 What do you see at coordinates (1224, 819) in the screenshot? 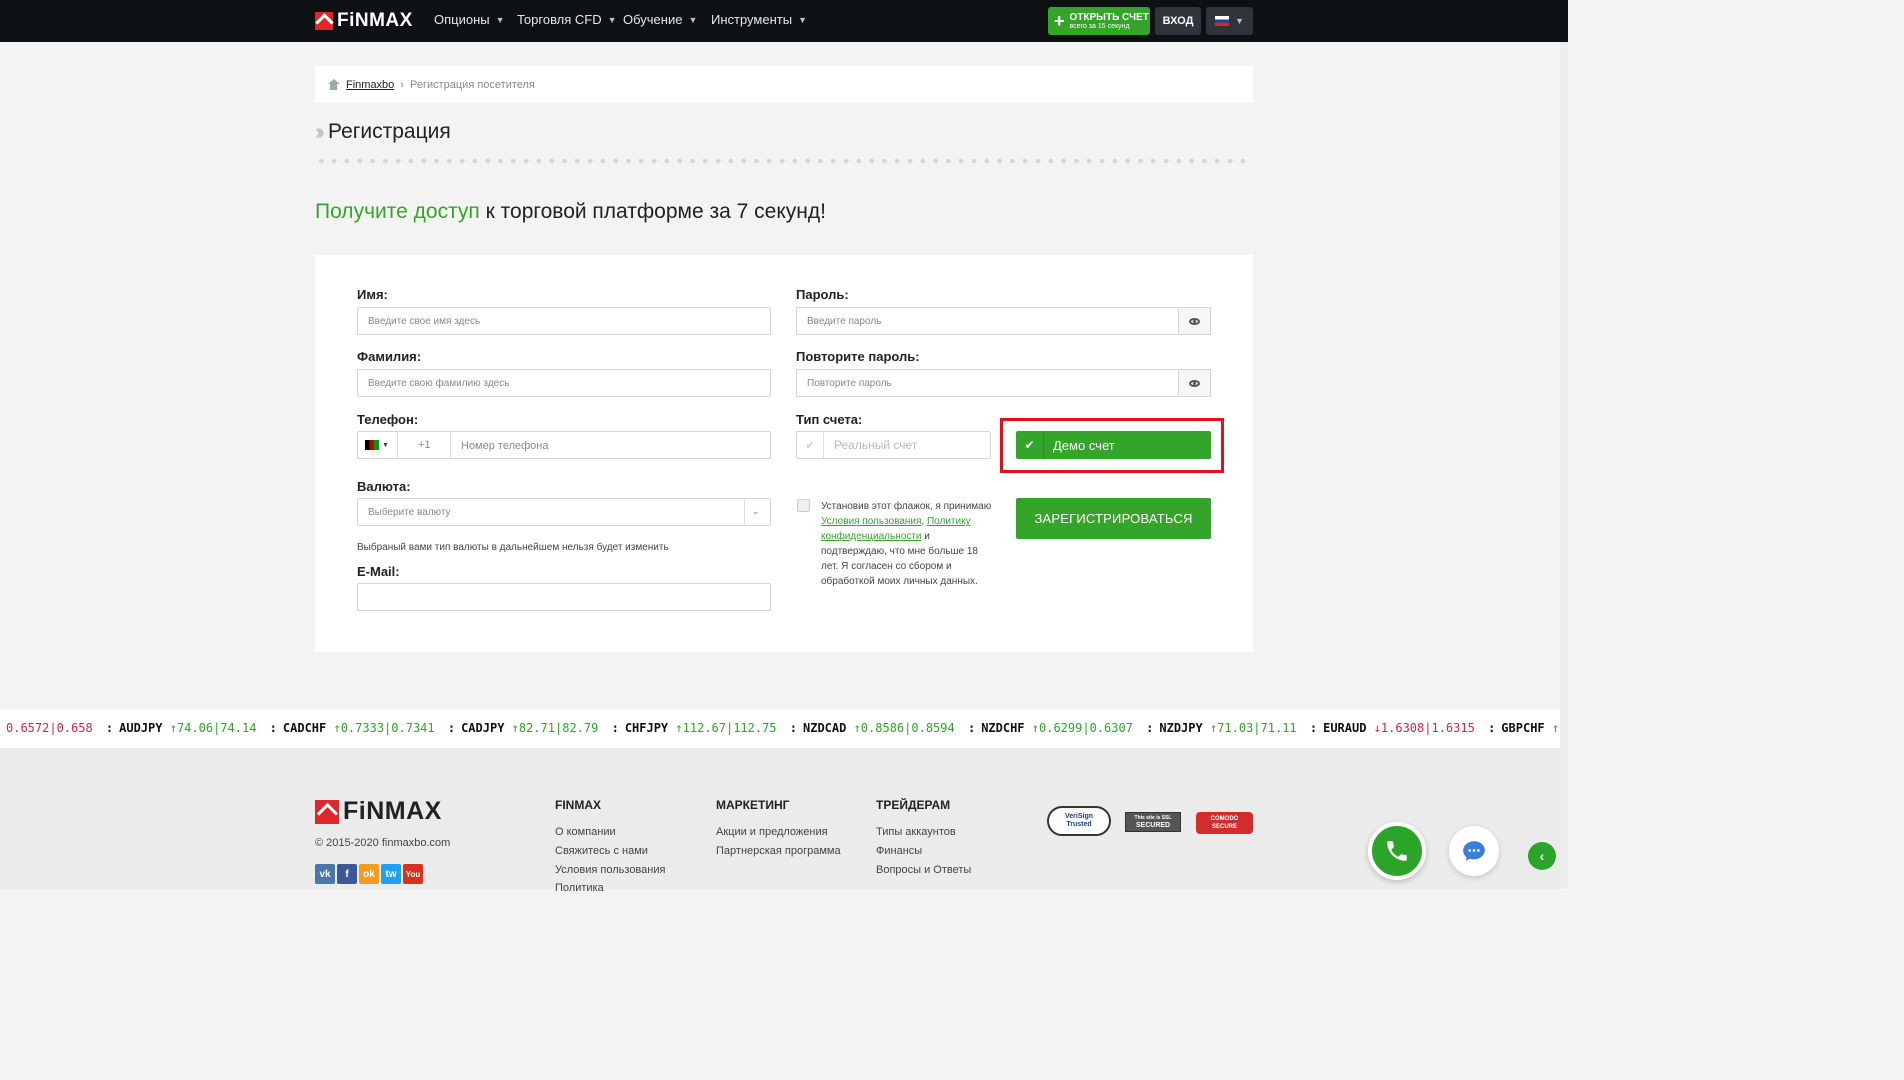
I see `comodo-line1: COMODO` at bounding box center [1224, 819].